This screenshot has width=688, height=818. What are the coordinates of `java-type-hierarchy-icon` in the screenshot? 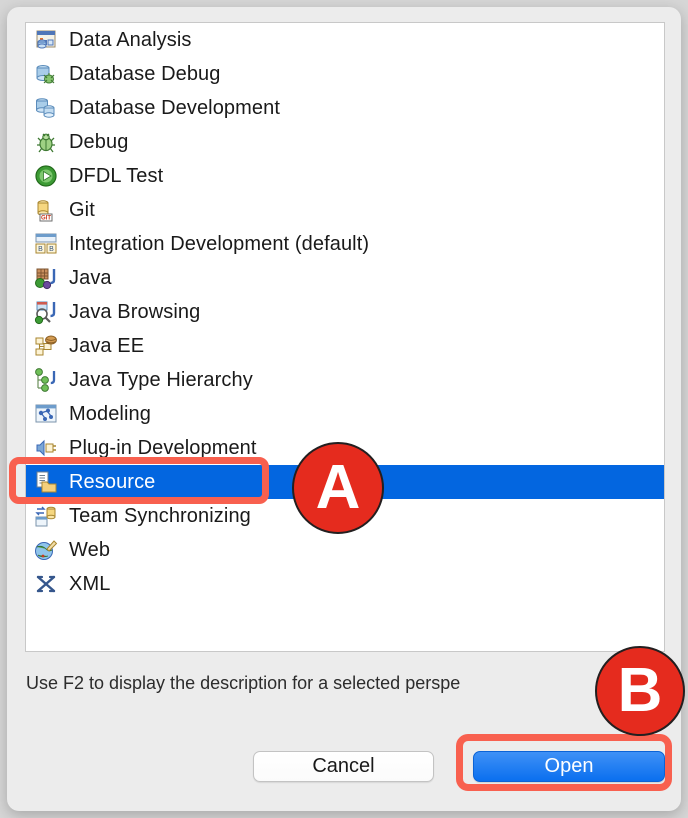 It's located at (46, 380).